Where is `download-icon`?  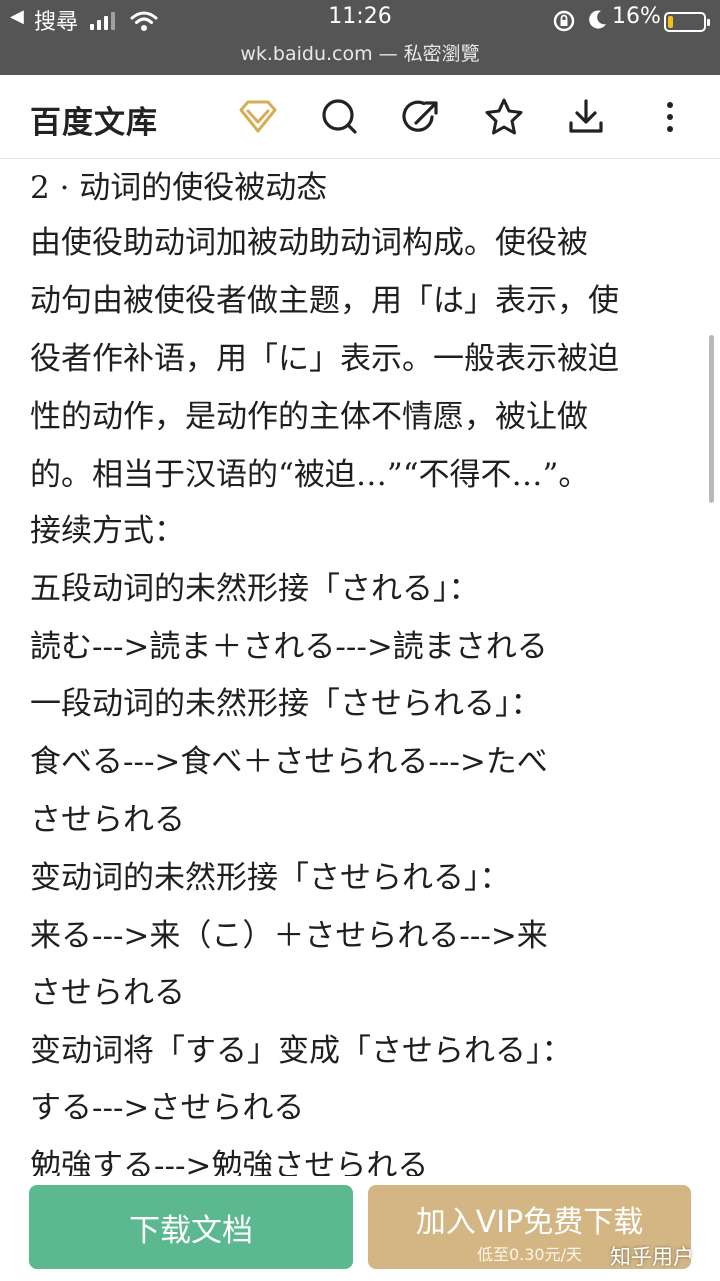 download-icon is located at coordinates (586, 117).